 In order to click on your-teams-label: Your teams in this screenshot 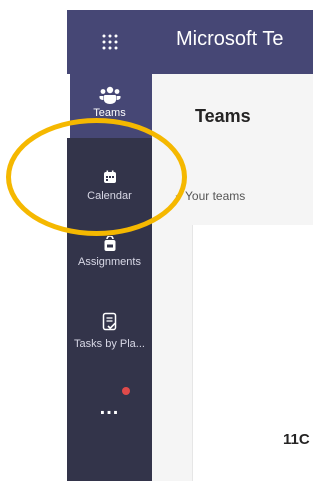, I will do `click(215, 196)`.